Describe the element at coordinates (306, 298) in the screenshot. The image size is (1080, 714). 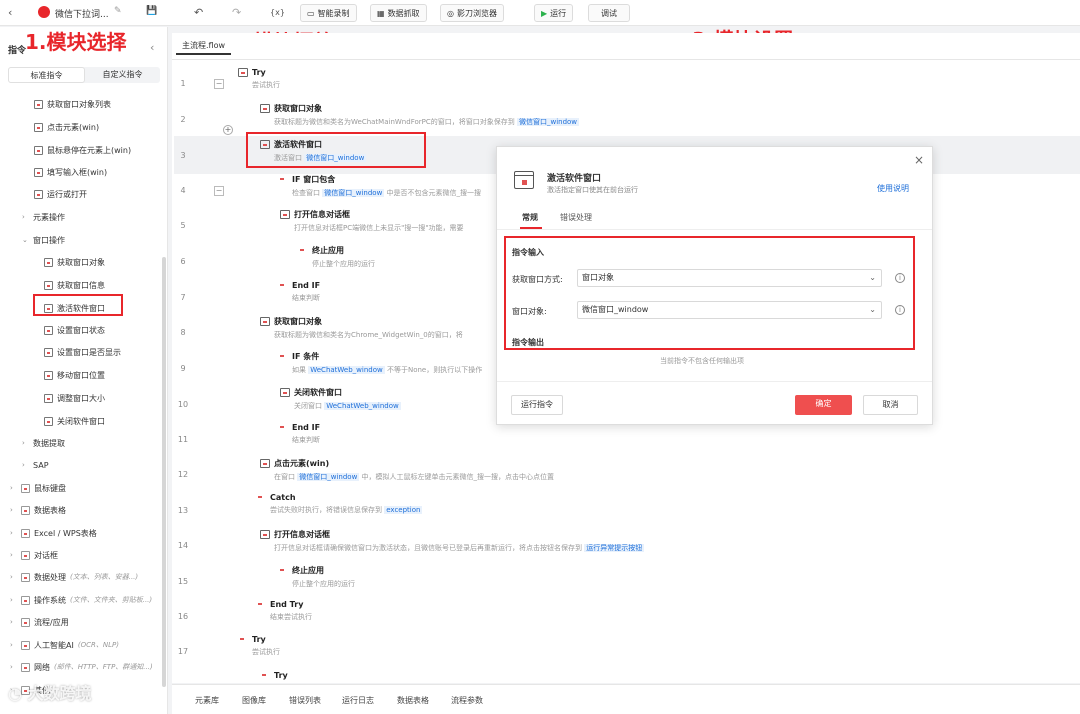
I see `step-desc-text: 结束判断` at that location.